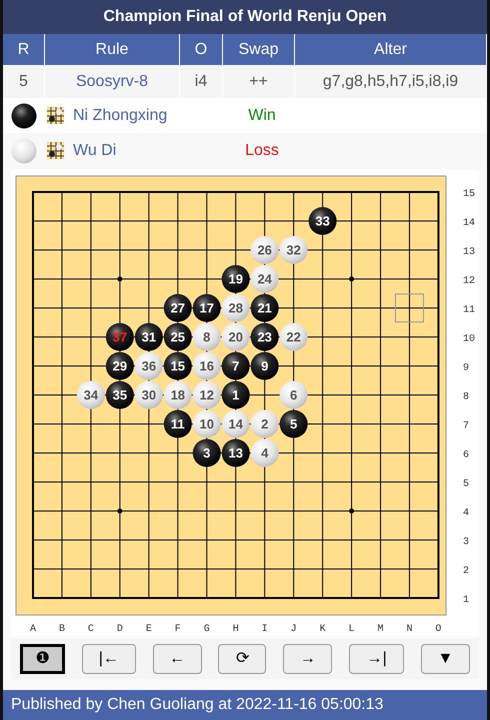 The width and height of the screenshot is (490, 720). What do you see at coordinates (42, 659) in the screenshot?
I see `nav-button: ❶` at bounding box center [42, 659].